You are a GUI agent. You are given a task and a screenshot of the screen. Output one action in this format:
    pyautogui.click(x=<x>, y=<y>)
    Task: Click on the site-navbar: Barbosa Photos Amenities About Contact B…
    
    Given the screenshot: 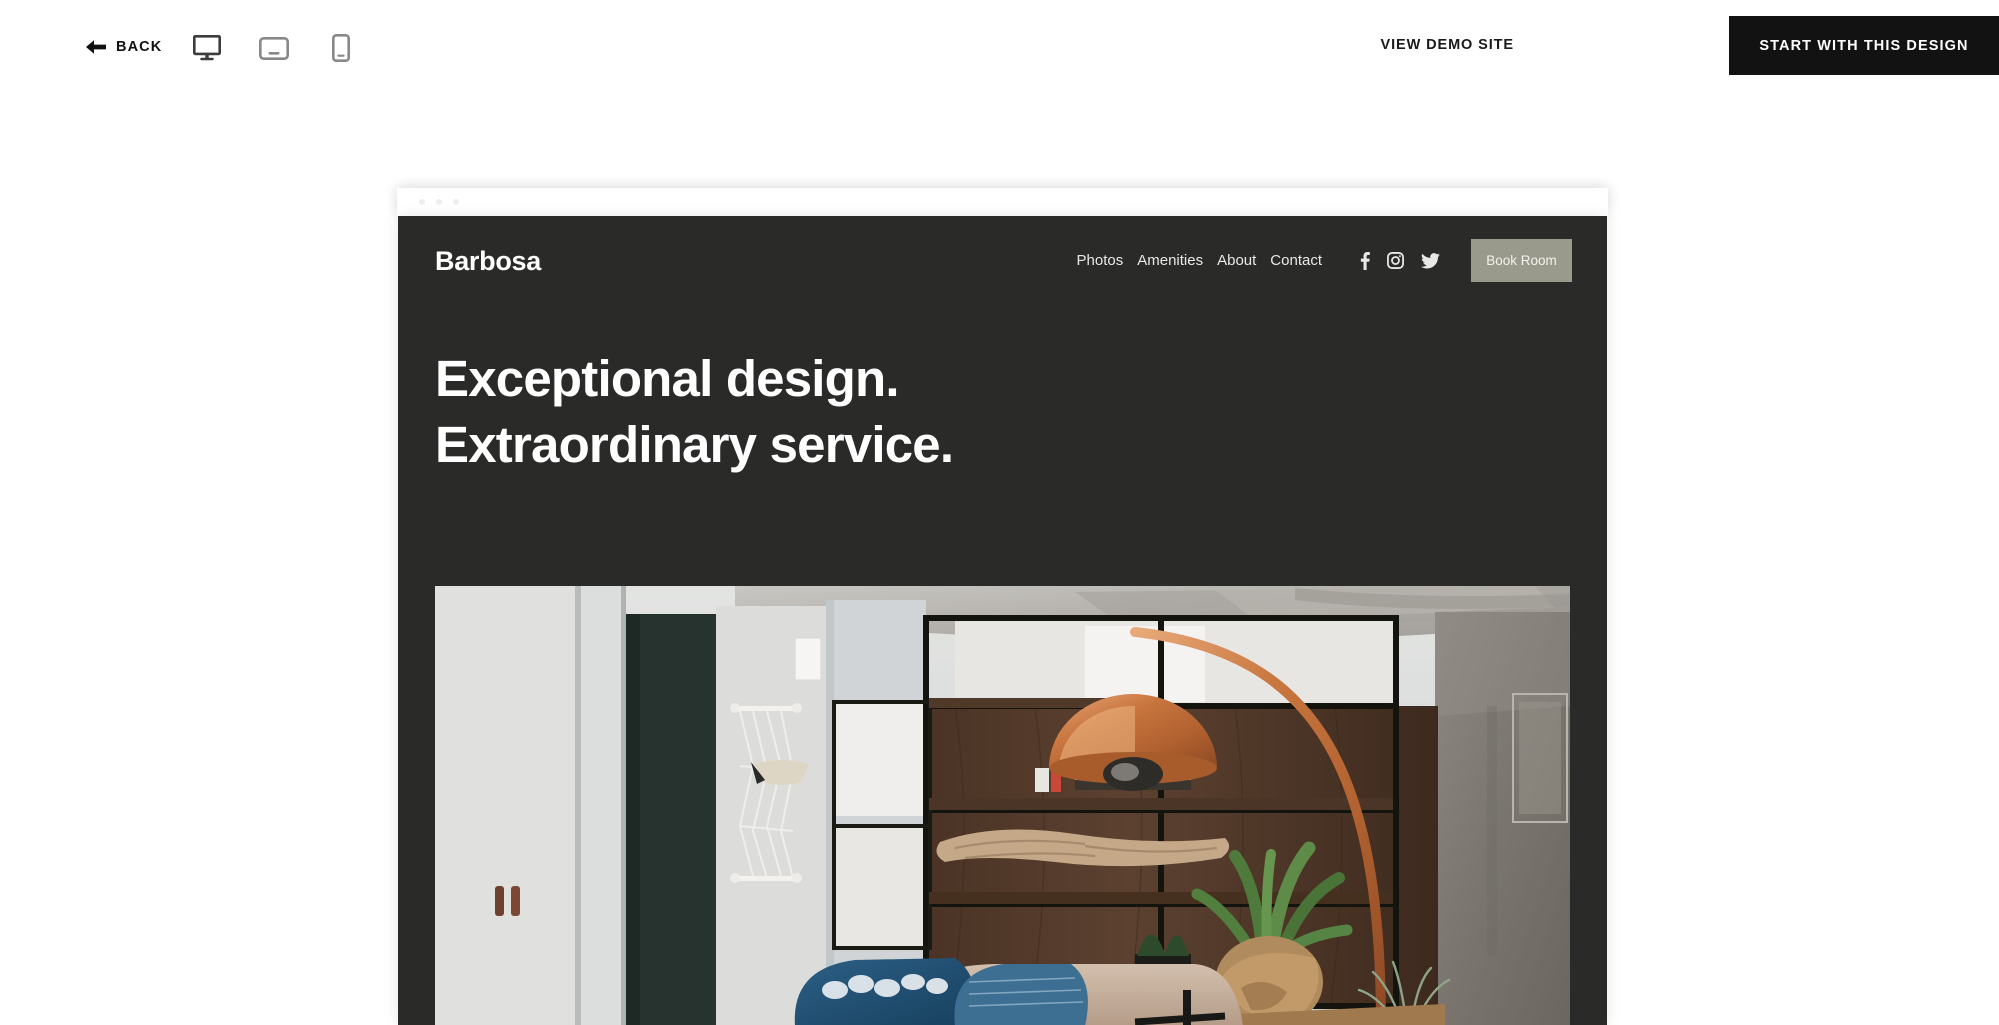 What is the action you would take?
    pyautogui.click(x=1002, y=266)
    